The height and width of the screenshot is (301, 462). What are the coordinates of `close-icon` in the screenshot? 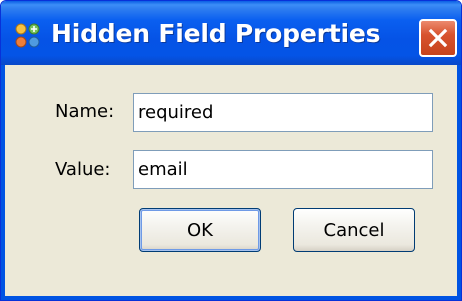 It's located at (438, 38).